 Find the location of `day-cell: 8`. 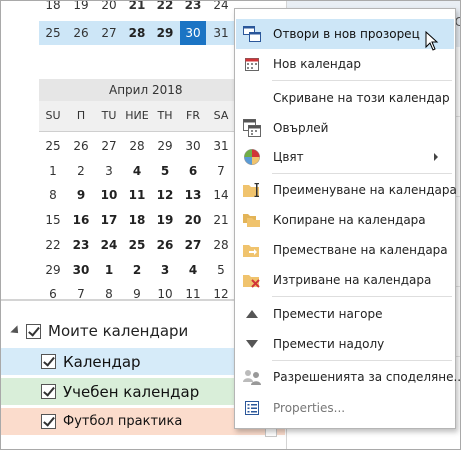

day-cell: 8 is located at coordinates (53, 195).